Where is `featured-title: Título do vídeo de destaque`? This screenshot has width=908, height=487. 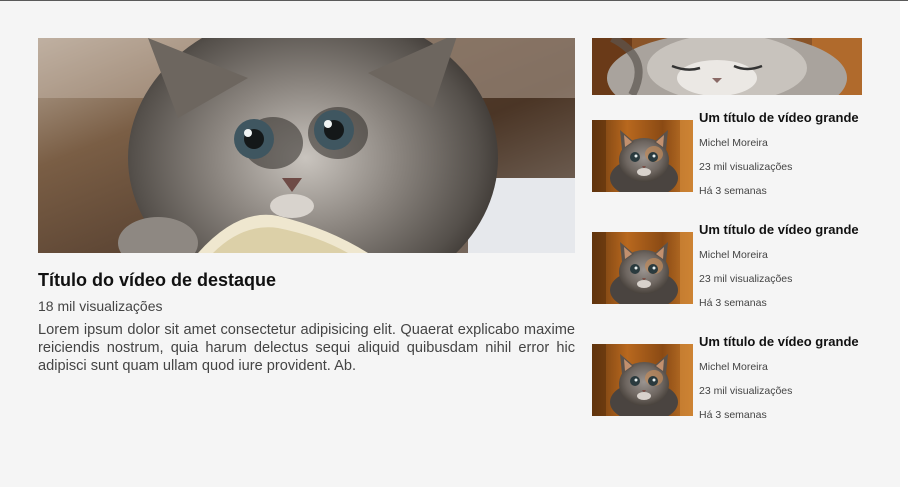 featured-title: Título do vídeo de destaque is located at coordinates (306, 280).